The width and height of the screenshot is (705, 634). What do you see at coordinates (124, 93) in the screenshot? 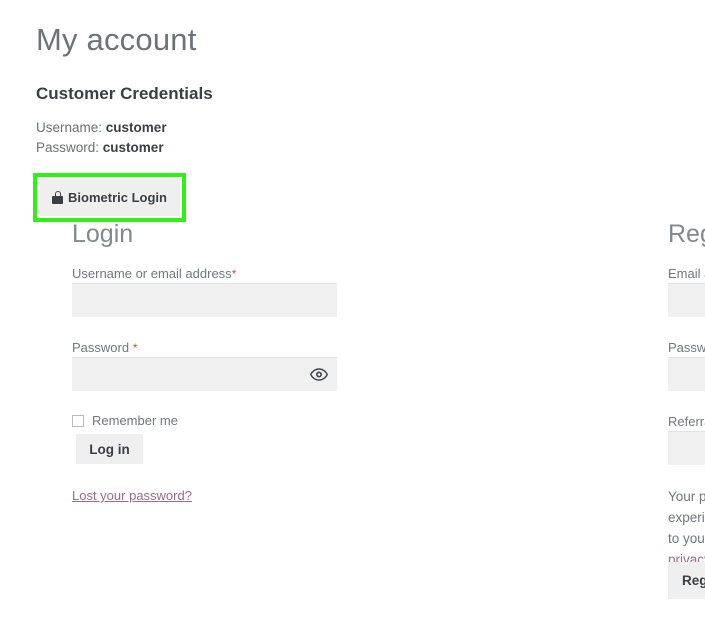
I see `customer-credentials-heading: Customer Credentials` at bounding box center [124, 93].